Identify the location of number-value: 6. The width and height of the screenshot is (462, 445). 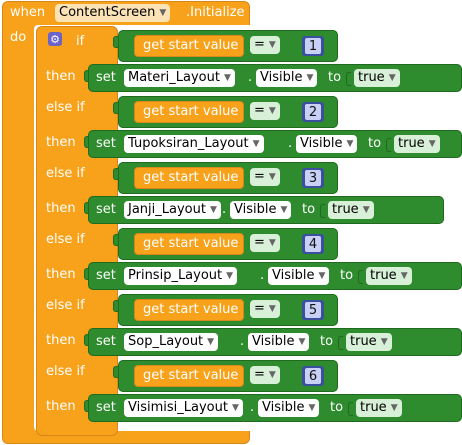
(313, 376).